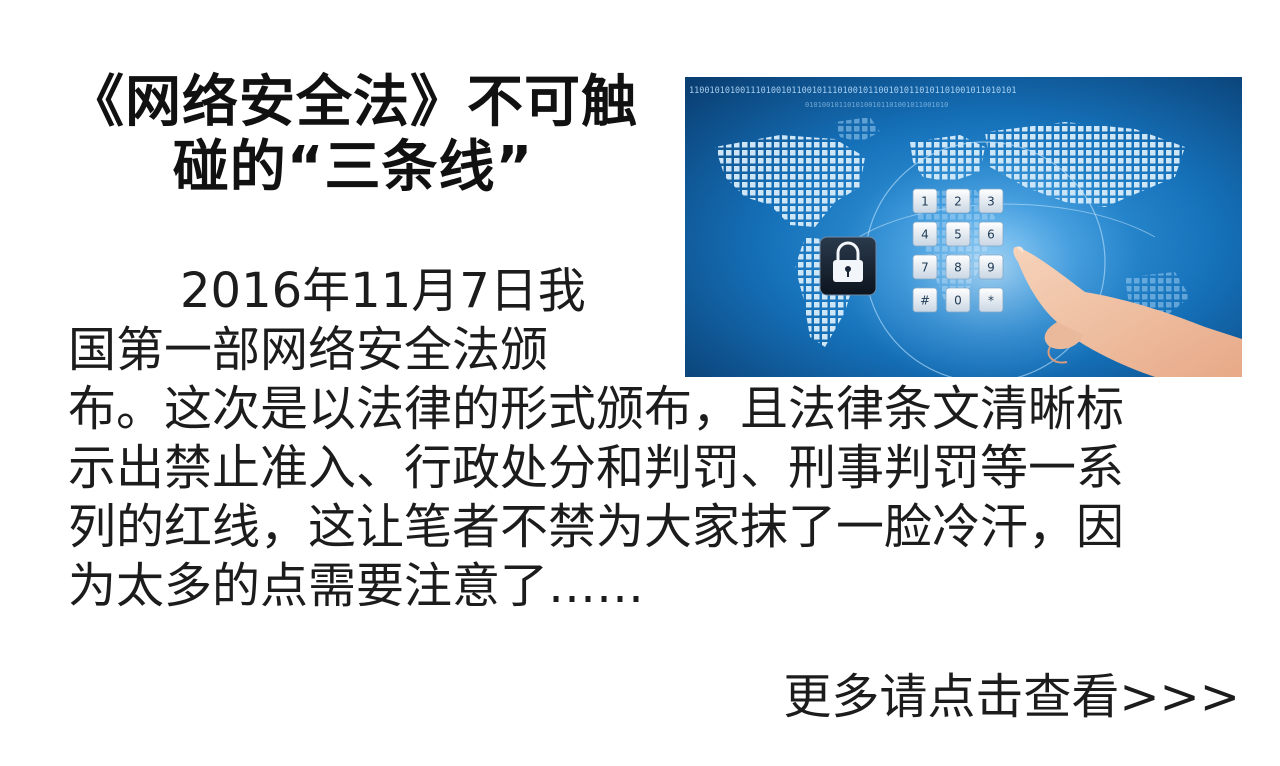 The image size is (1280, 766). Describe the element at coordinates (596, 527) in the screenshot. I see `body-line: 列的红线，这让笔者不禁为大家抹了一脸冷汗，因` at that location.